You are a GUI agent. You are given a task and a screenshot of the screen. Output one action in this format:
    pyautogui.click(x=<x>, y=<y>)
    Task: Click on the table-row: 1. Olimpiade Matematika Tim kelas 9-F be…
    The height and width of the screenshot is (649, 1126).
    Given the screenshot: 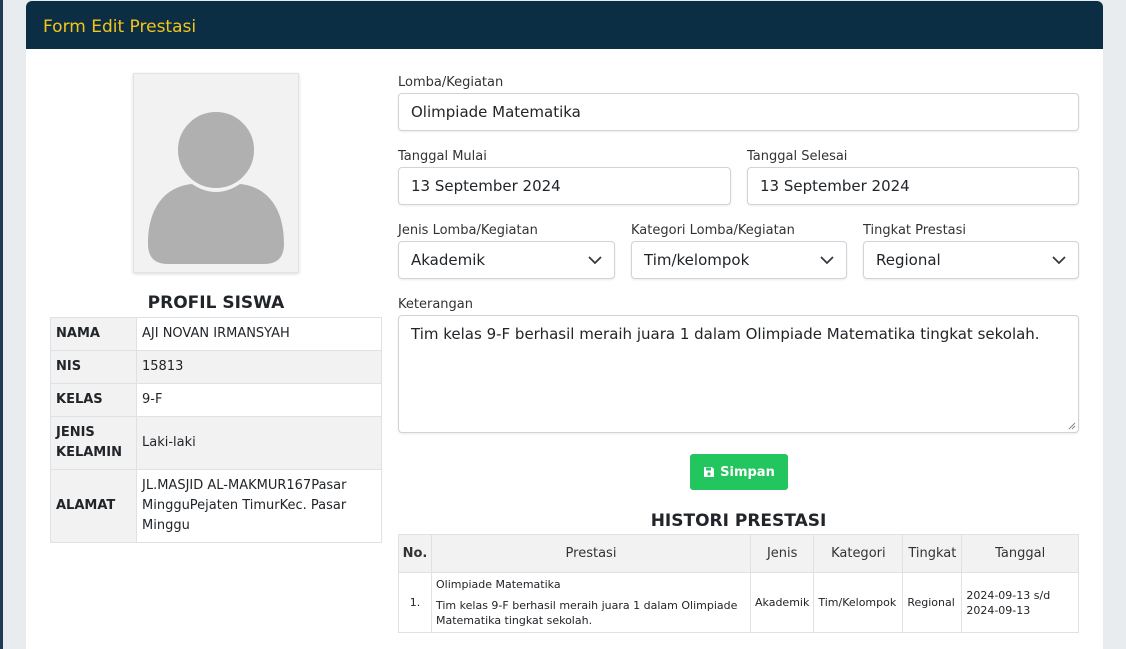 What is the action you would take?
    pyautogui.click(x=738, y=602)
    